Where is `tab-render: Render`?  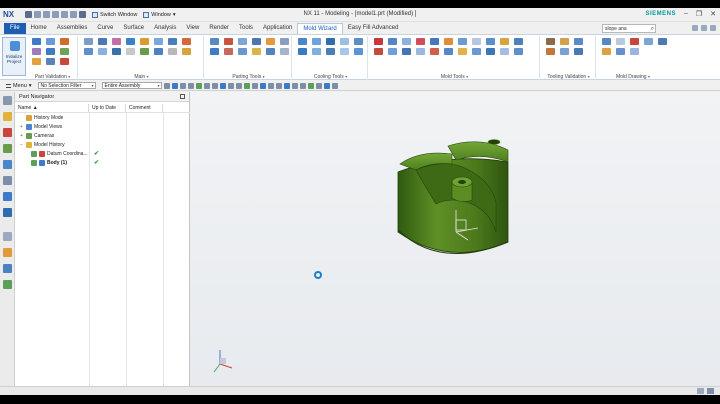
tab-render: Render is located at coordinates (219, 28).